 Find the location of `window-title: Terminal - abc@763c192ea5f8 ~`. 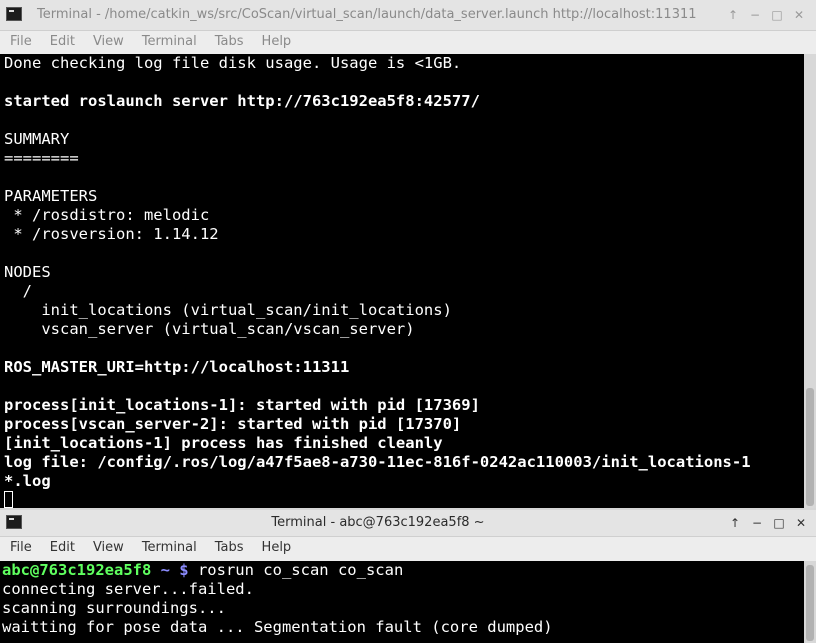

window-title: Terminal - abc@763c192ea5f8 ~ is located at coordinates (378, 522).